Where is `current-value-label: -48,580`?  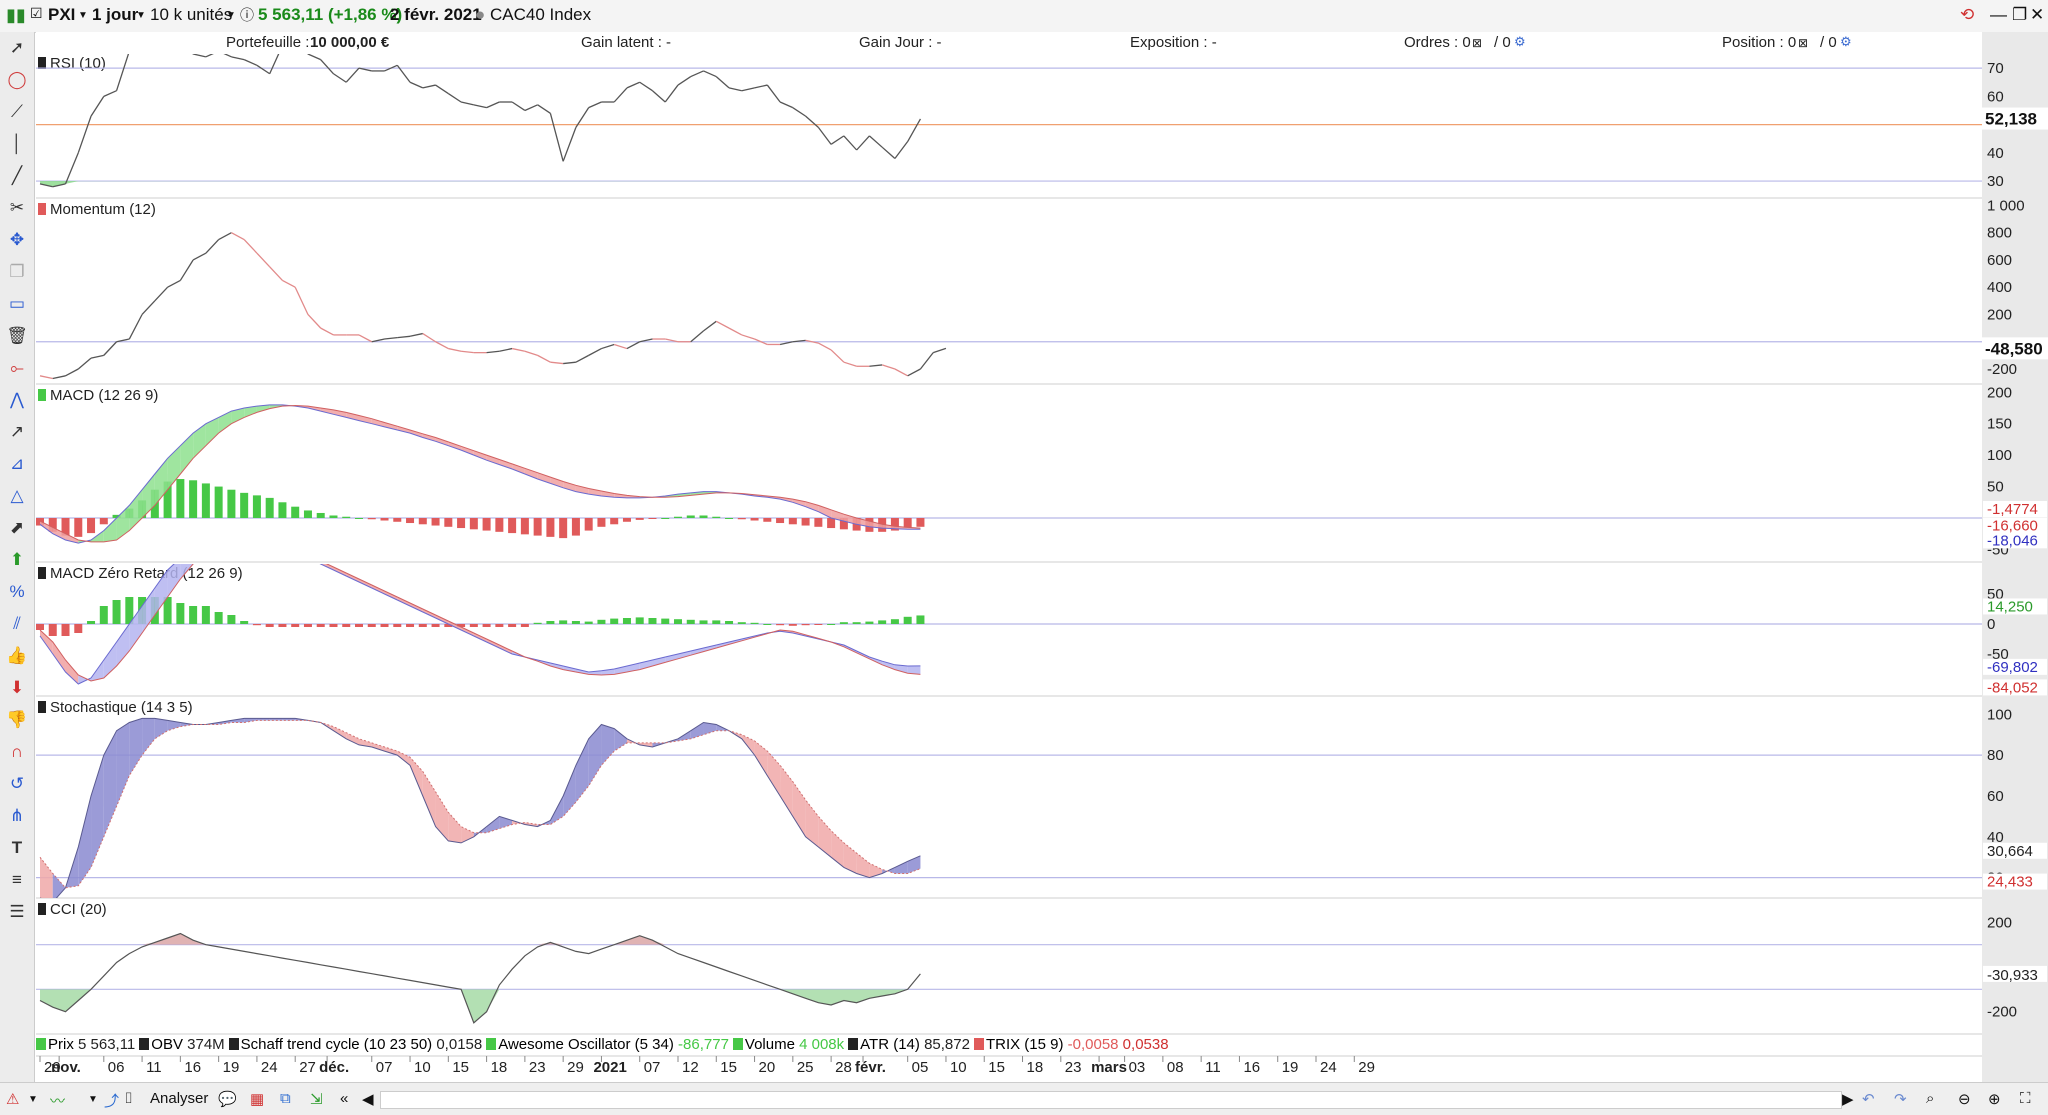
current-value-label: -48,580 is located at coordinates (2014, 348).